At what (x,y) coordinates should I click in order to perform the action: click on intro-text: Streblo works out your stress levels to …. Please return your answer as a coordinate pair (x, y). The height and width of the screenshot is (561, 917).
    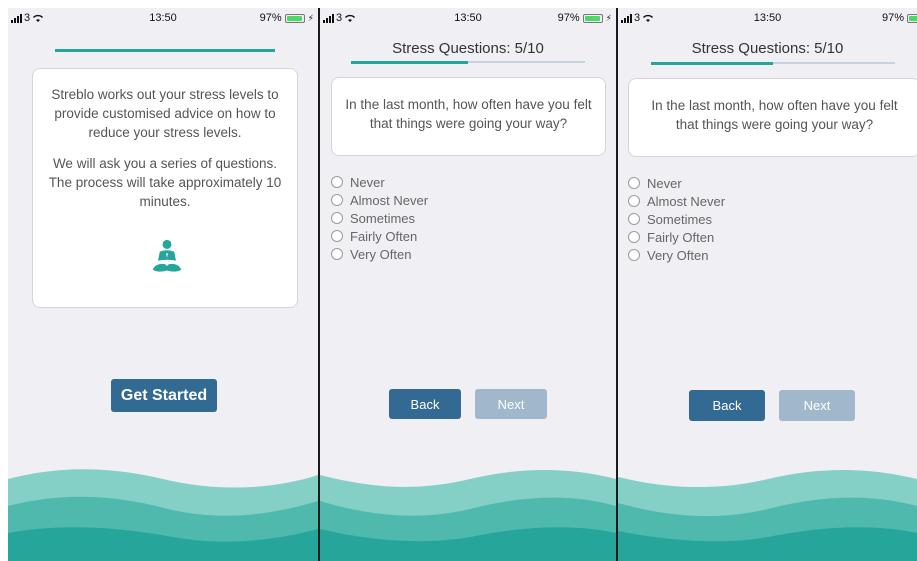
    Looking at the image, I should click on (165, 113).